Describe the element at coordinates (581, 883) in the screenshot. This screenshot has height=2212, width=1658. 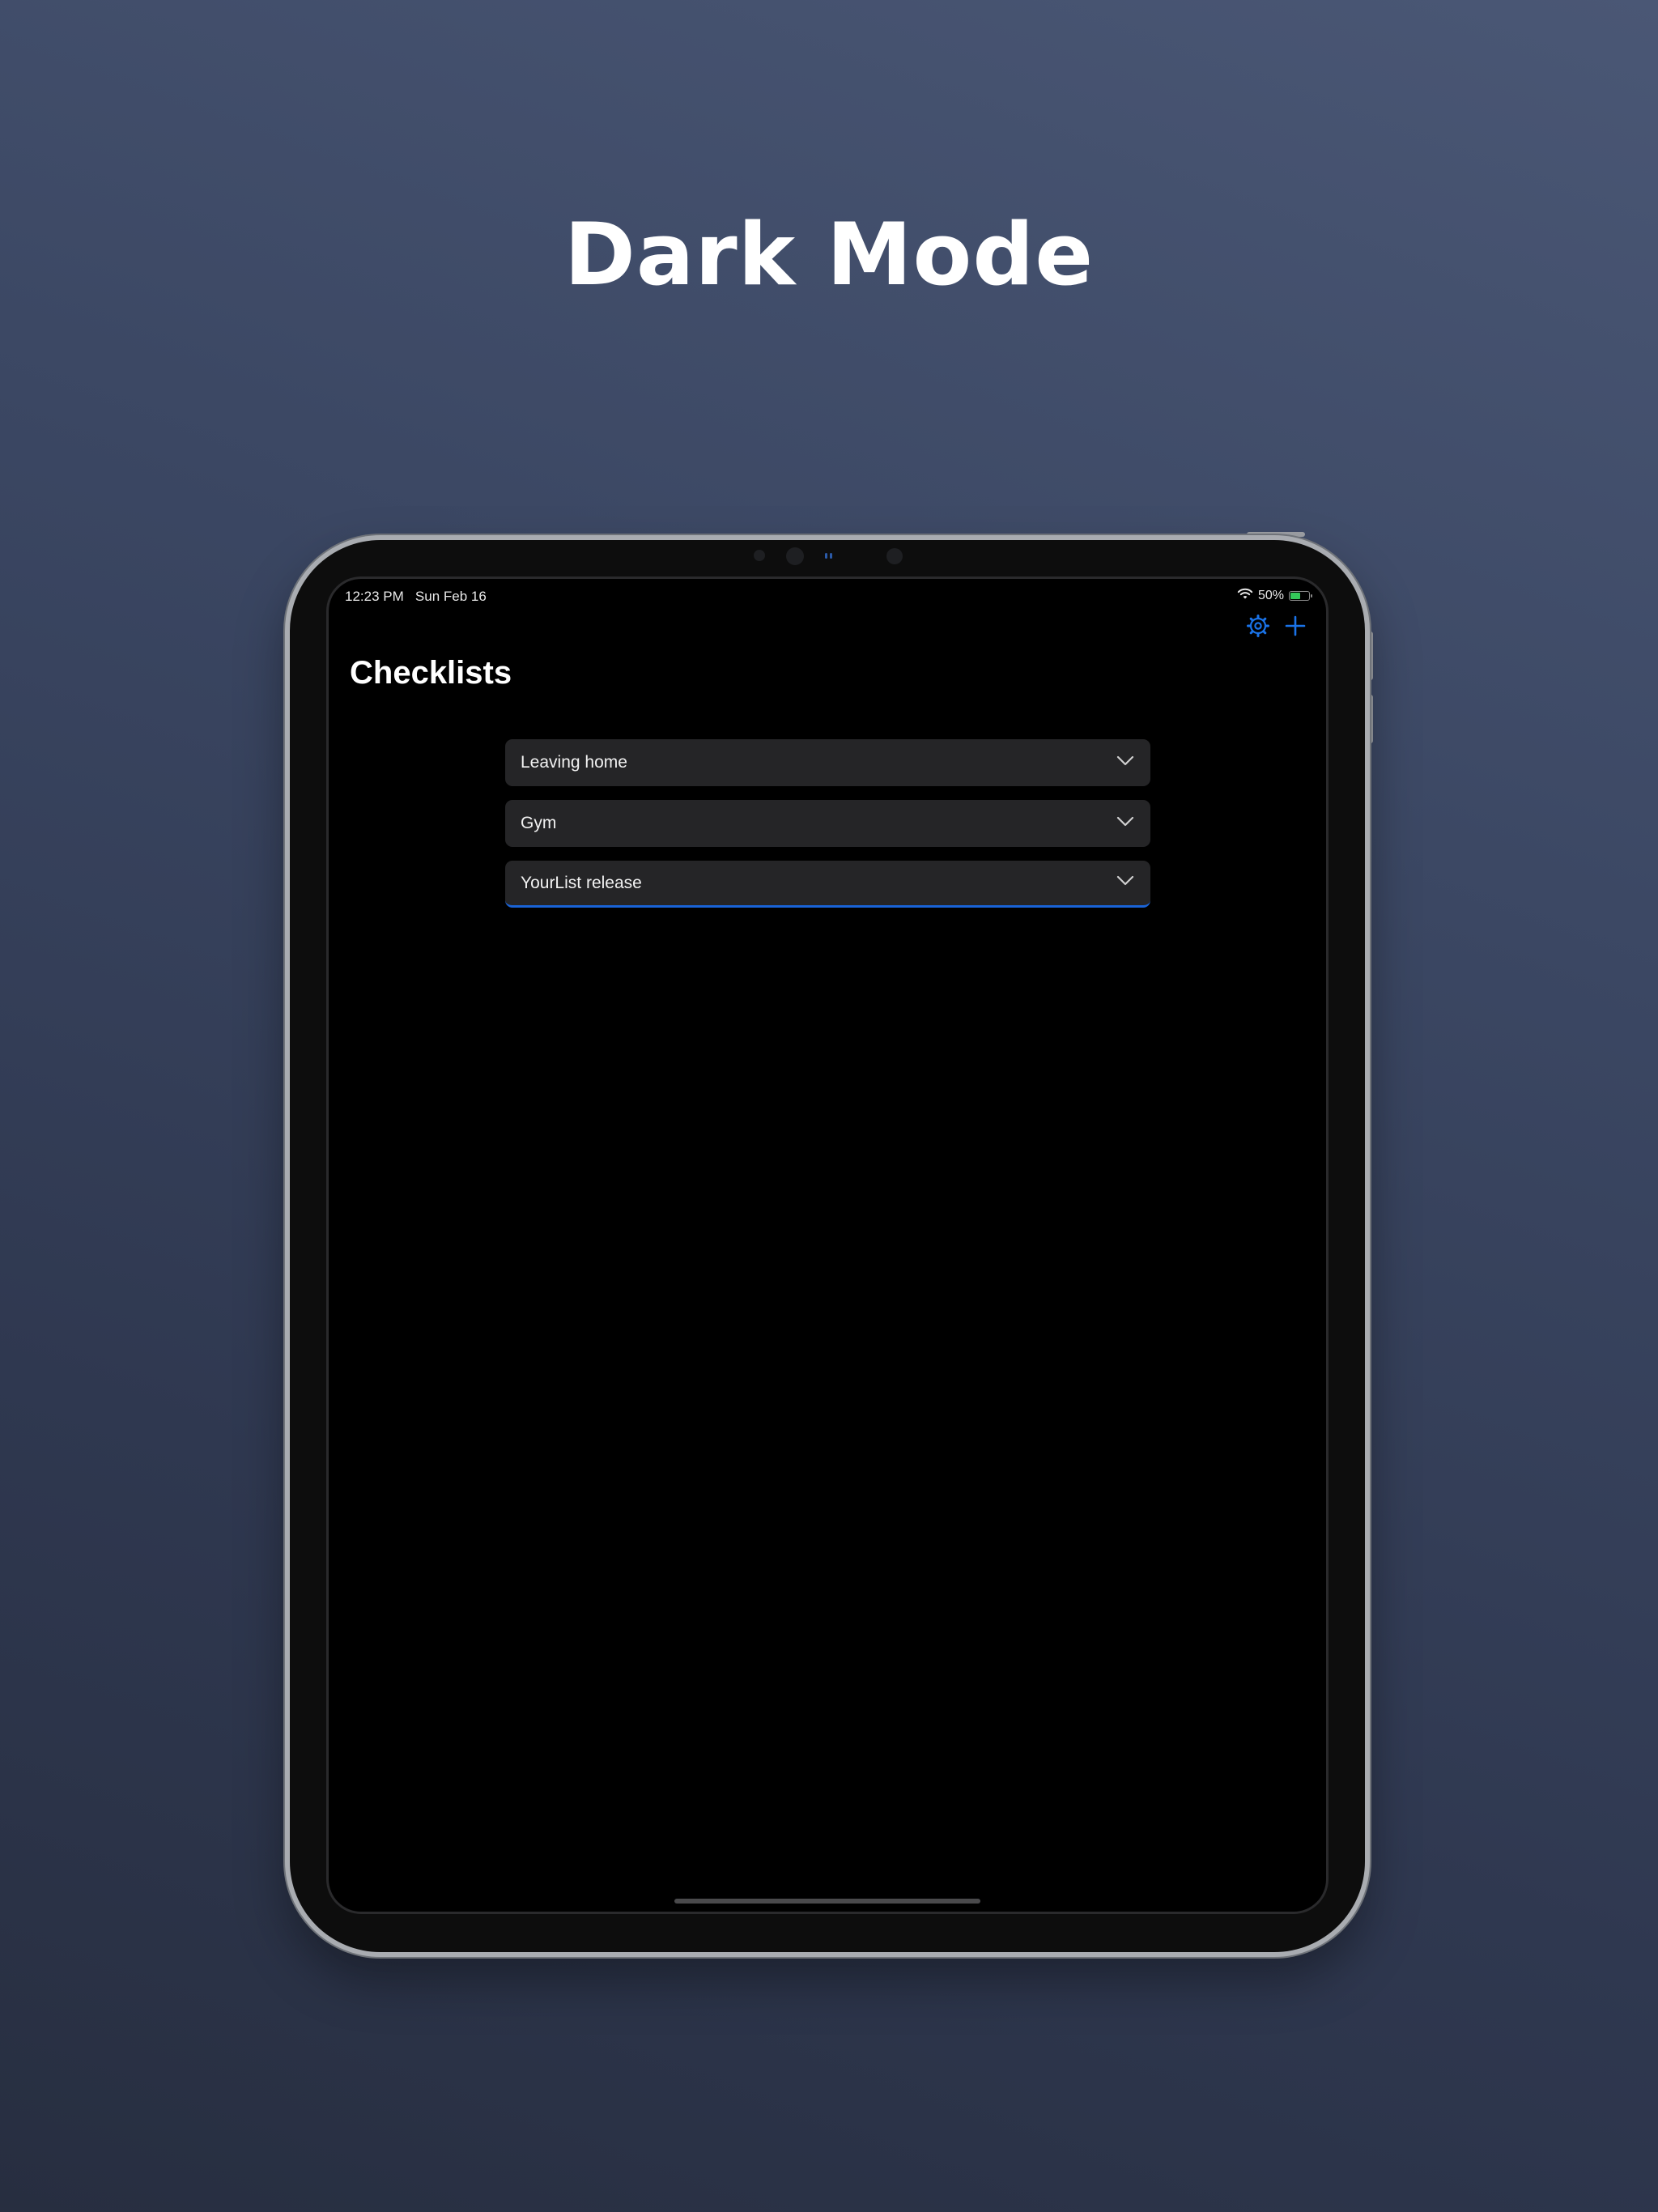
I see `checklist-row-label: YourList release` at that location.